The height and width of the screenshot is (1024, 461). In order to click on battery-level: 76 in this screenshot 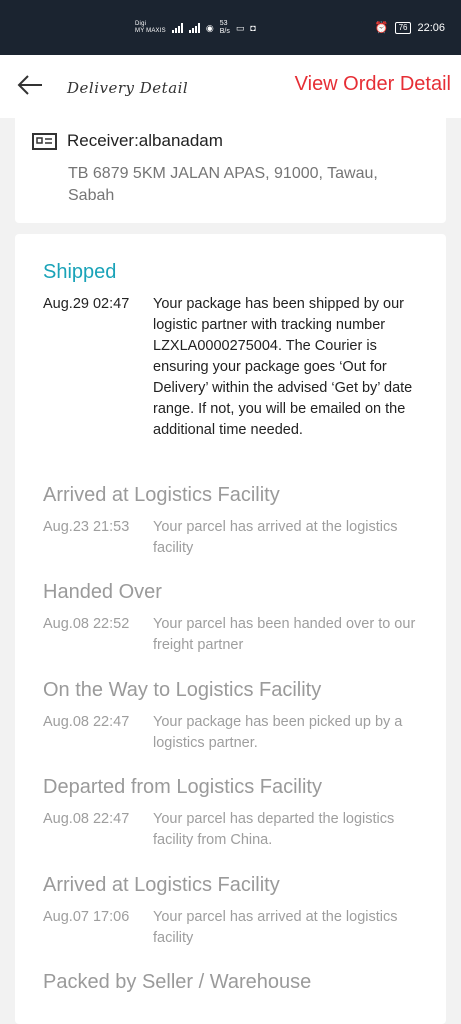, I will do `click(403, 27)`.